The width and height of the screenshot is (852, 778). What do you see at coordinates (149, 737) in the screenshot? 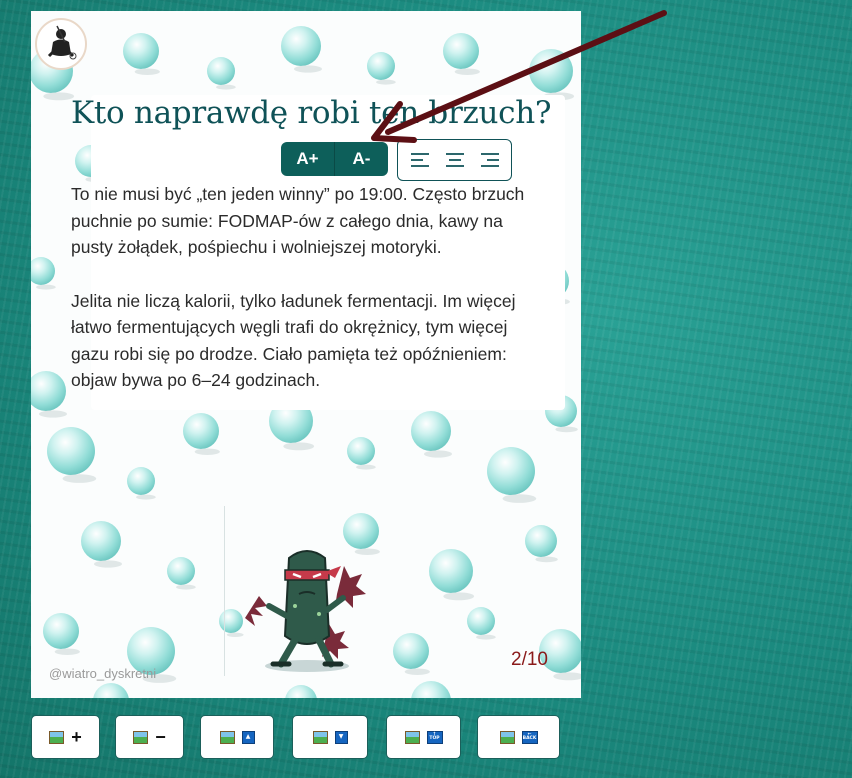
I see `zoom-out-button: −` at bounding box center [149, 737].